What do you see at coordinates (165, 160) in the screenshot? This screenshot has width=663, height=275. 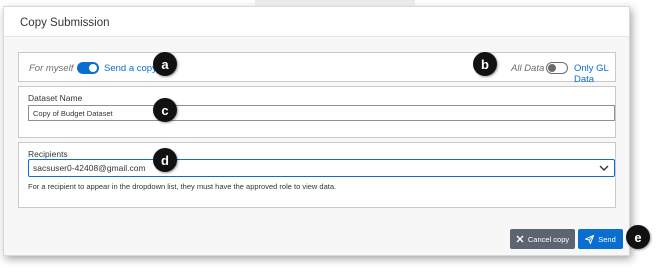 I see `callout-marker-d: d` at bounding box center [165, 160].